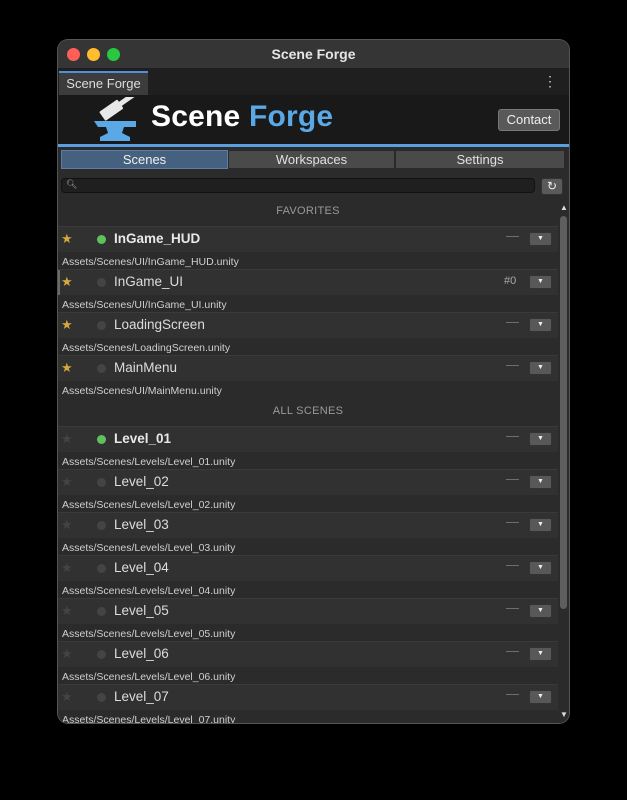 This screenshot has height=800, width=627. Describe the element at coordinates (141, 524) in the screenshot. I see `scene-name: Level_03` at that location.